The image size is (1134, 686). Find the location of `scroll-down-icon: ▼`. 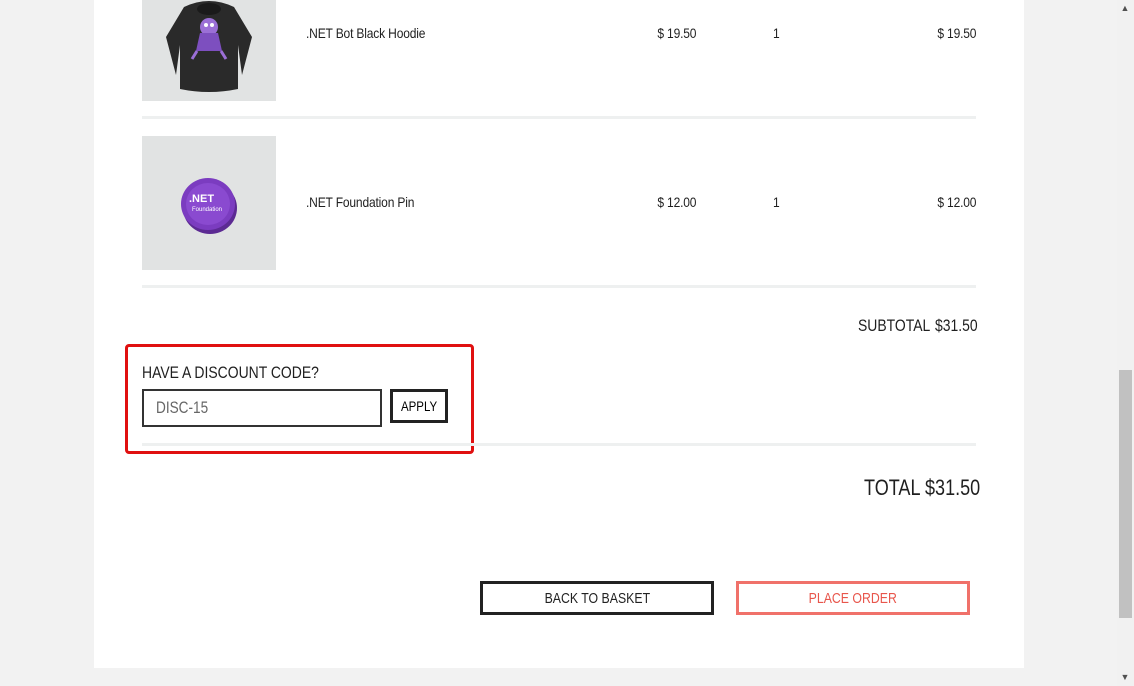

scroll-down-icon: ▼ is located at coordinates (1125, 677).